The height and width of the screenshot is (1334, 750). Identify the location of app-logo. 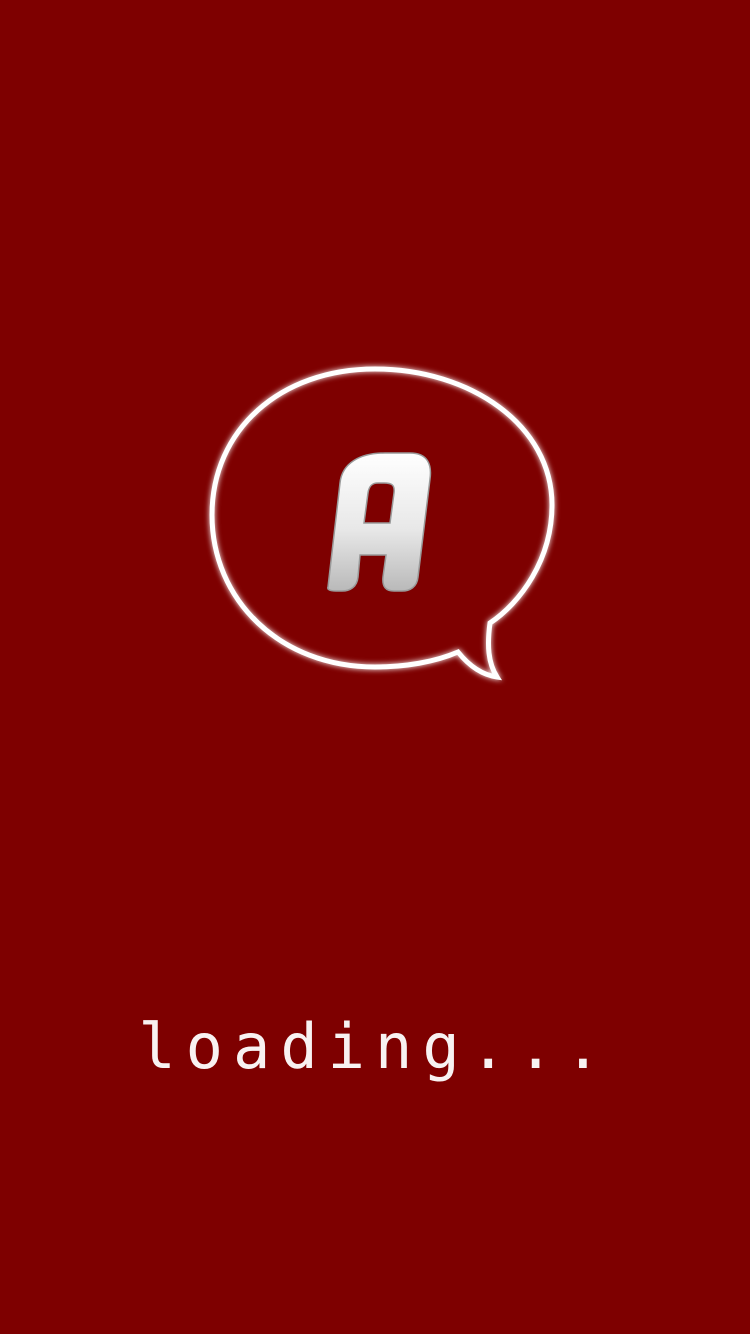
(385, 525).